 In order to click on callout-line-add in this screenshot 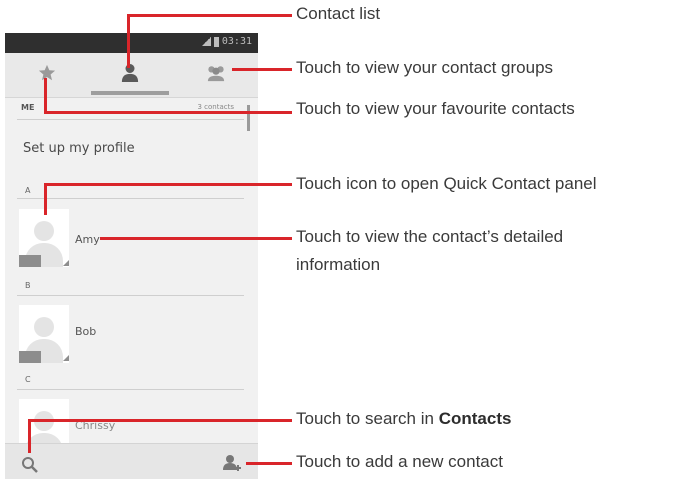, I will do `click(269, 463)`.